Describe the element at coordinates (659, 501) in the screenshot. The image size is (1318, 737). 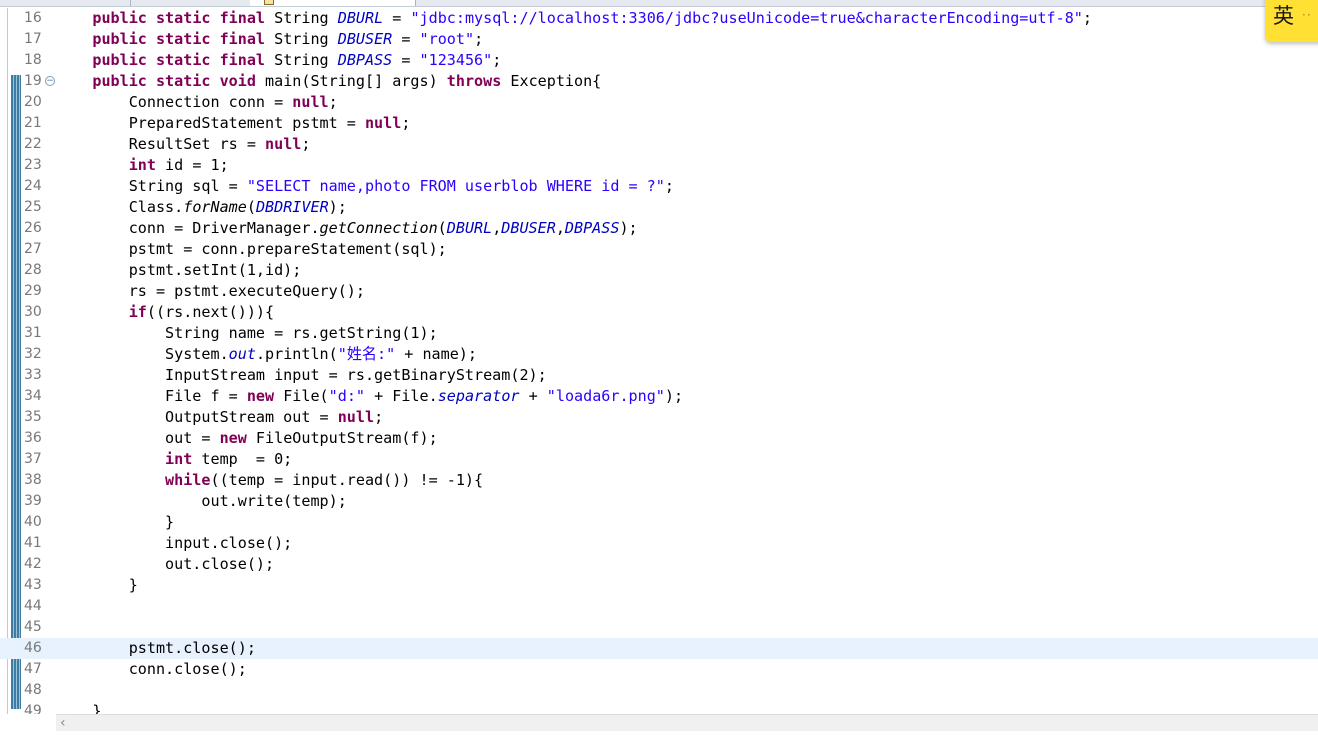
I see `code-line: 39 out.write(temp);` at that location.